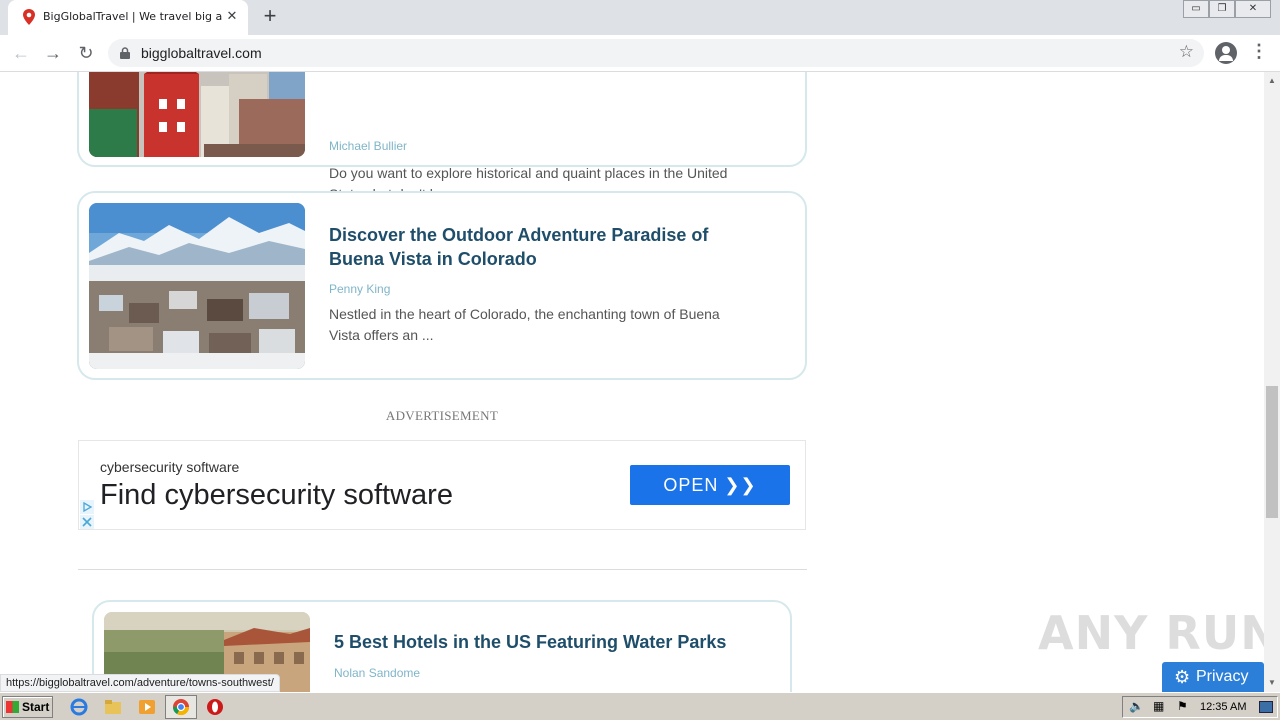 The image size is (1280, 720). I want to click on address-bar: bigglobaltravel.com ☆, so click(656, 53).